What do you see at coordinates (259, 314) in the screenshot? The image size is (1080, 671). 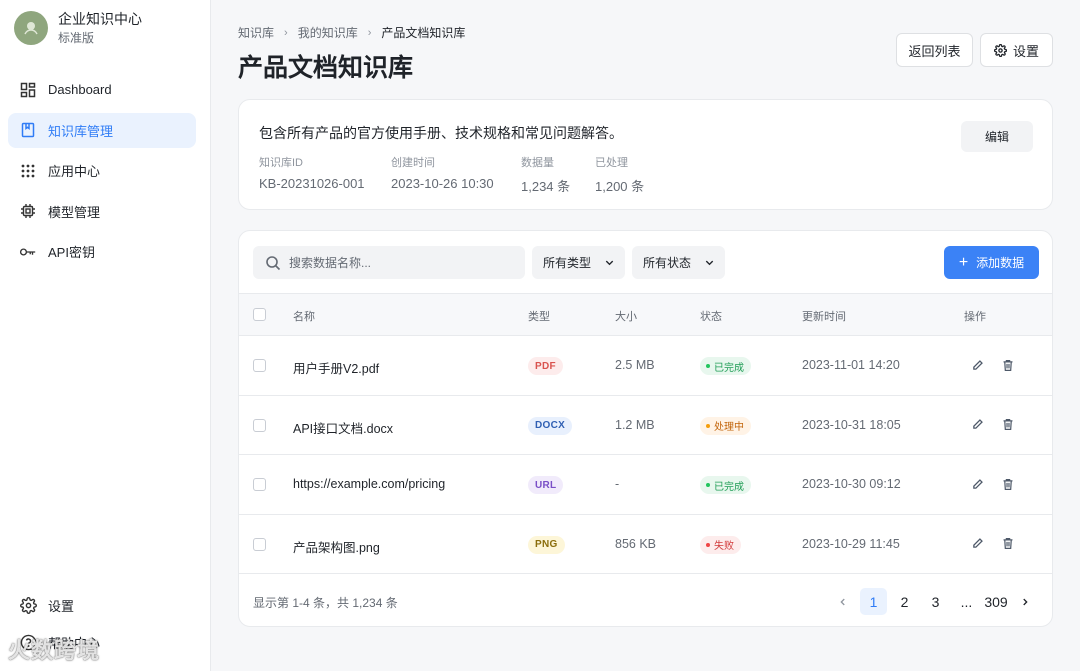 I see `select-all-checkbox` at bounding box center [259, 314].